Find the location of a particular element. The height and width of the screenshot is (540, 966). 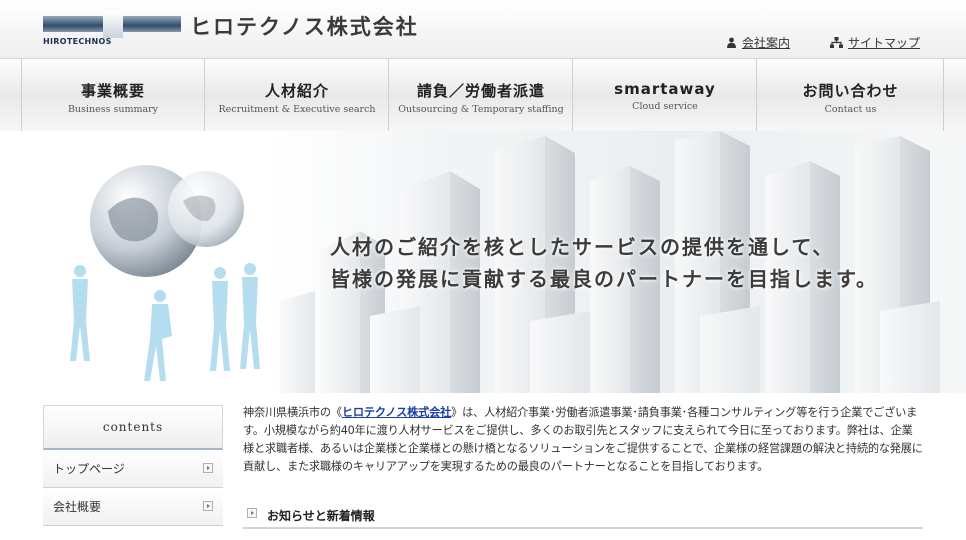

sidebar-item-company-overview: 会社概要 is located at coordinates (133, 507).